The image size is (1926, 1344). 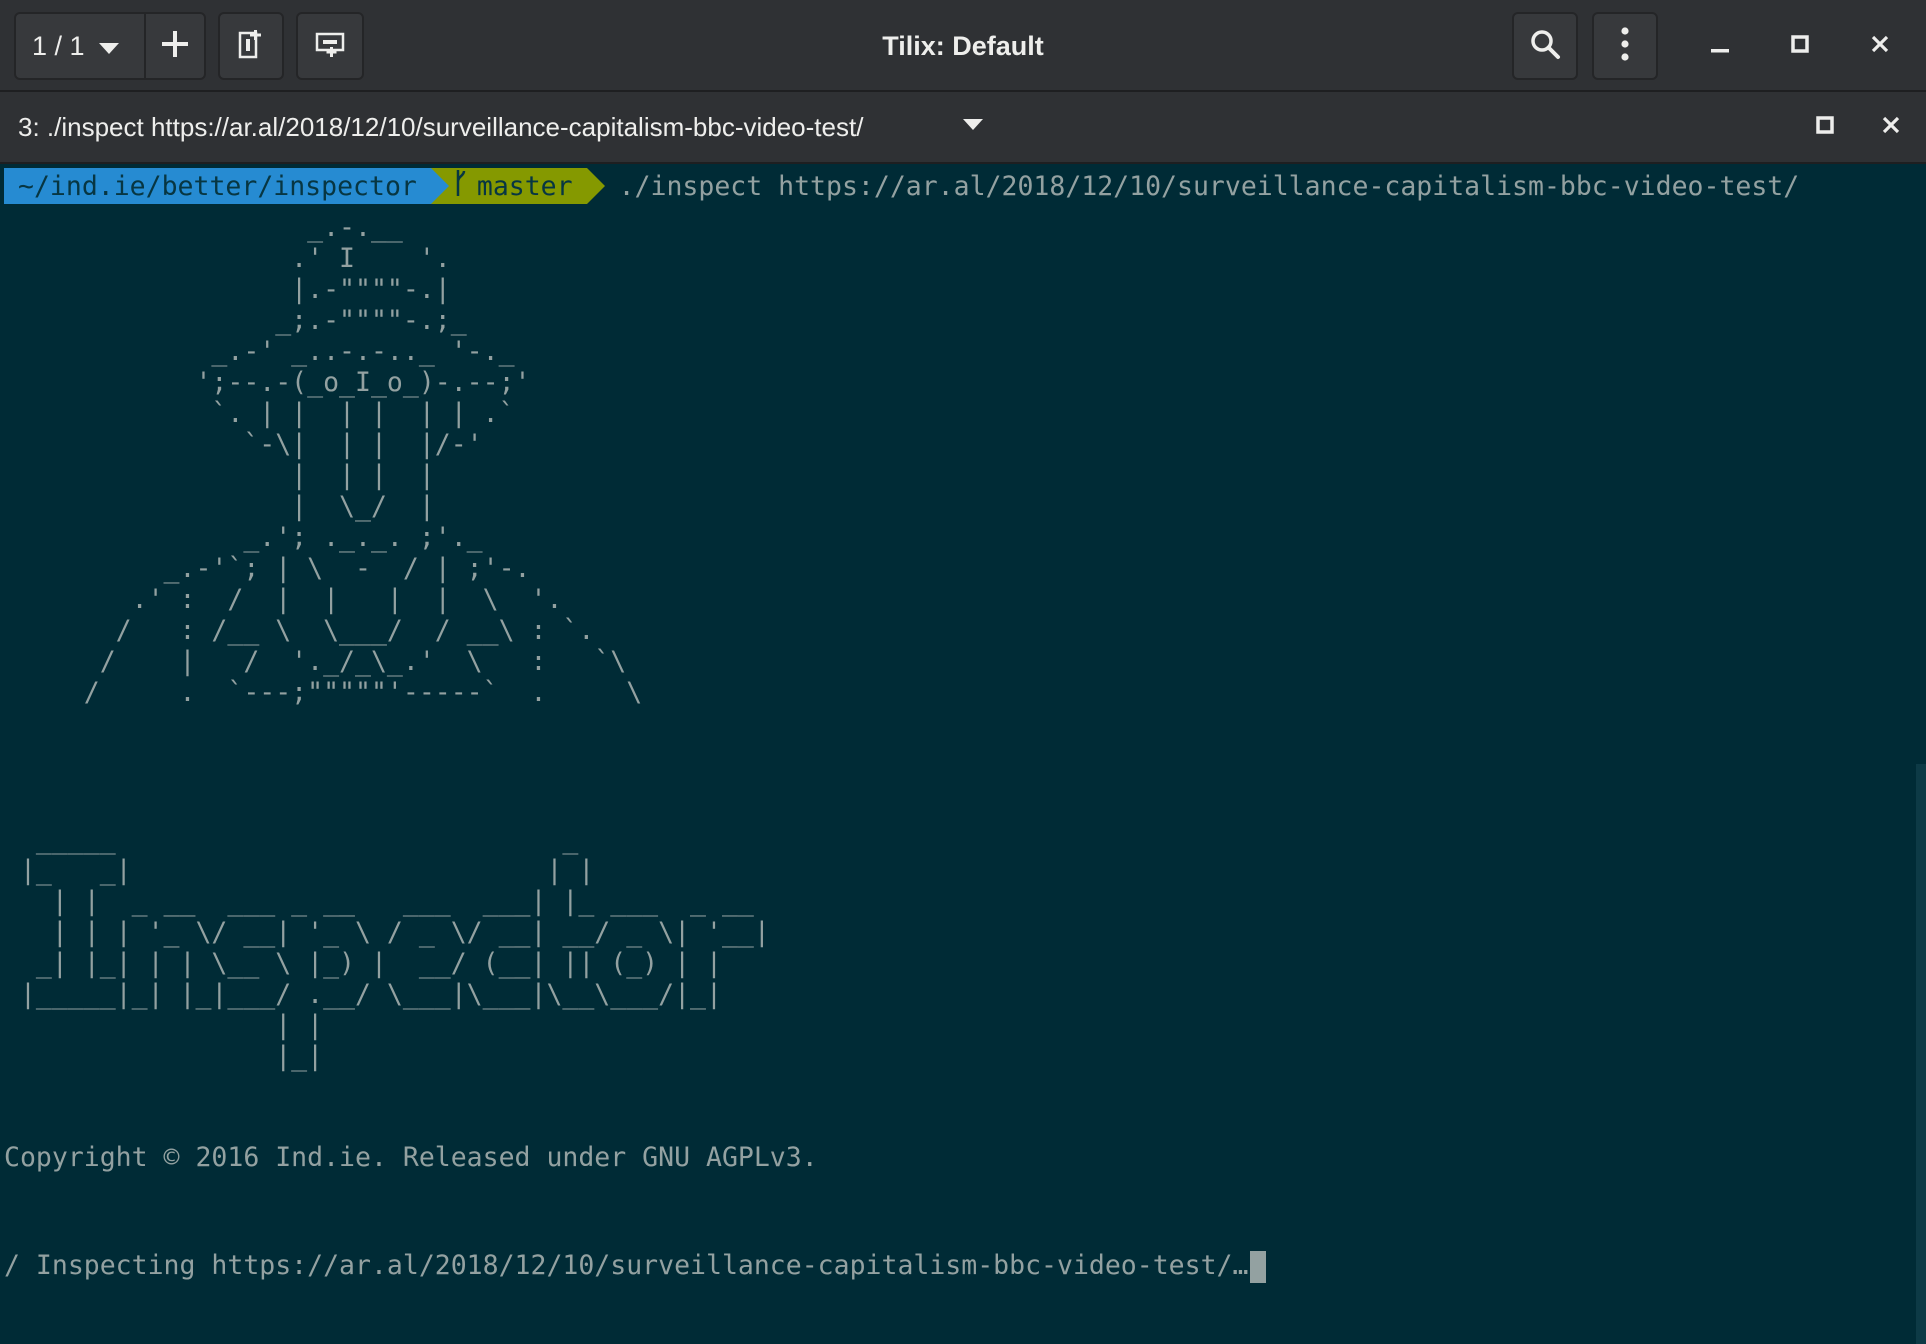 I want to click on terminal-maximize-button, so click(x=1825, y=127).